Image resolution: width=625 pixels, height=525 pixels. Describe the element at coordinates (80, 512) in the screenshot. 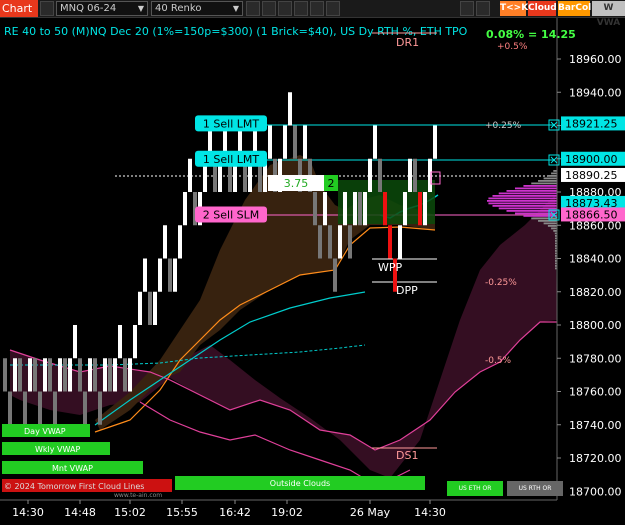

I see `x-tick-label: 14:48` at that location.